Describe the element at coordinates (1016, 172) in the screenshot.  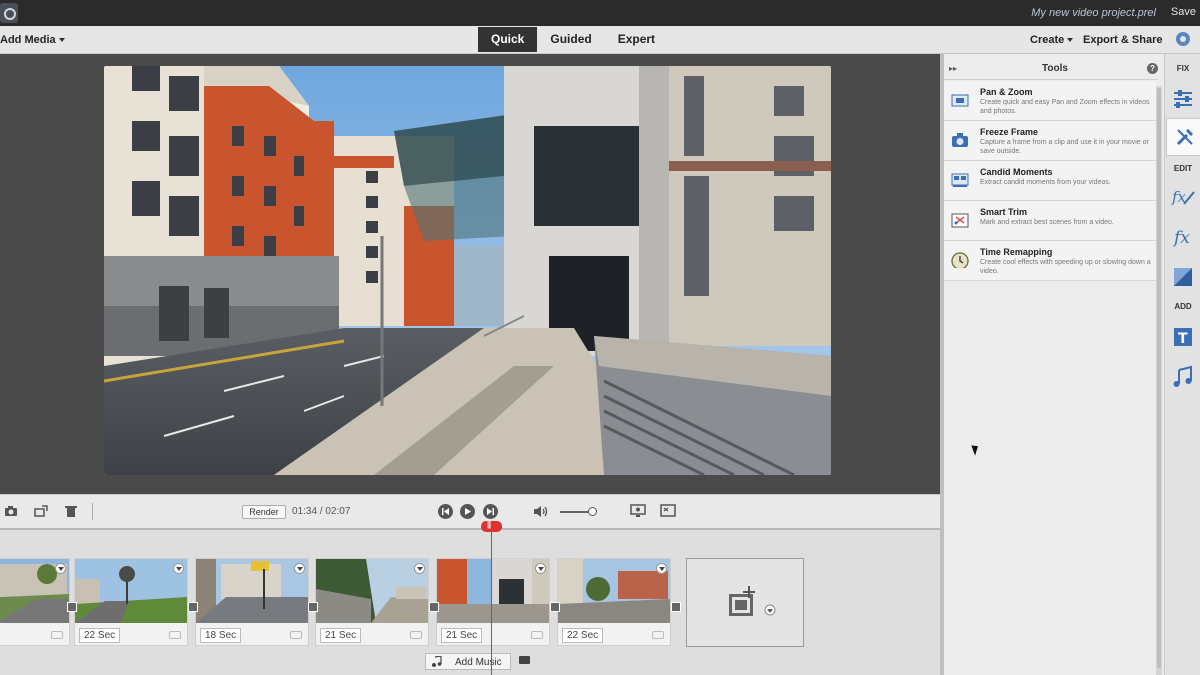
I see `tool-name: Candid Moments` at that location.